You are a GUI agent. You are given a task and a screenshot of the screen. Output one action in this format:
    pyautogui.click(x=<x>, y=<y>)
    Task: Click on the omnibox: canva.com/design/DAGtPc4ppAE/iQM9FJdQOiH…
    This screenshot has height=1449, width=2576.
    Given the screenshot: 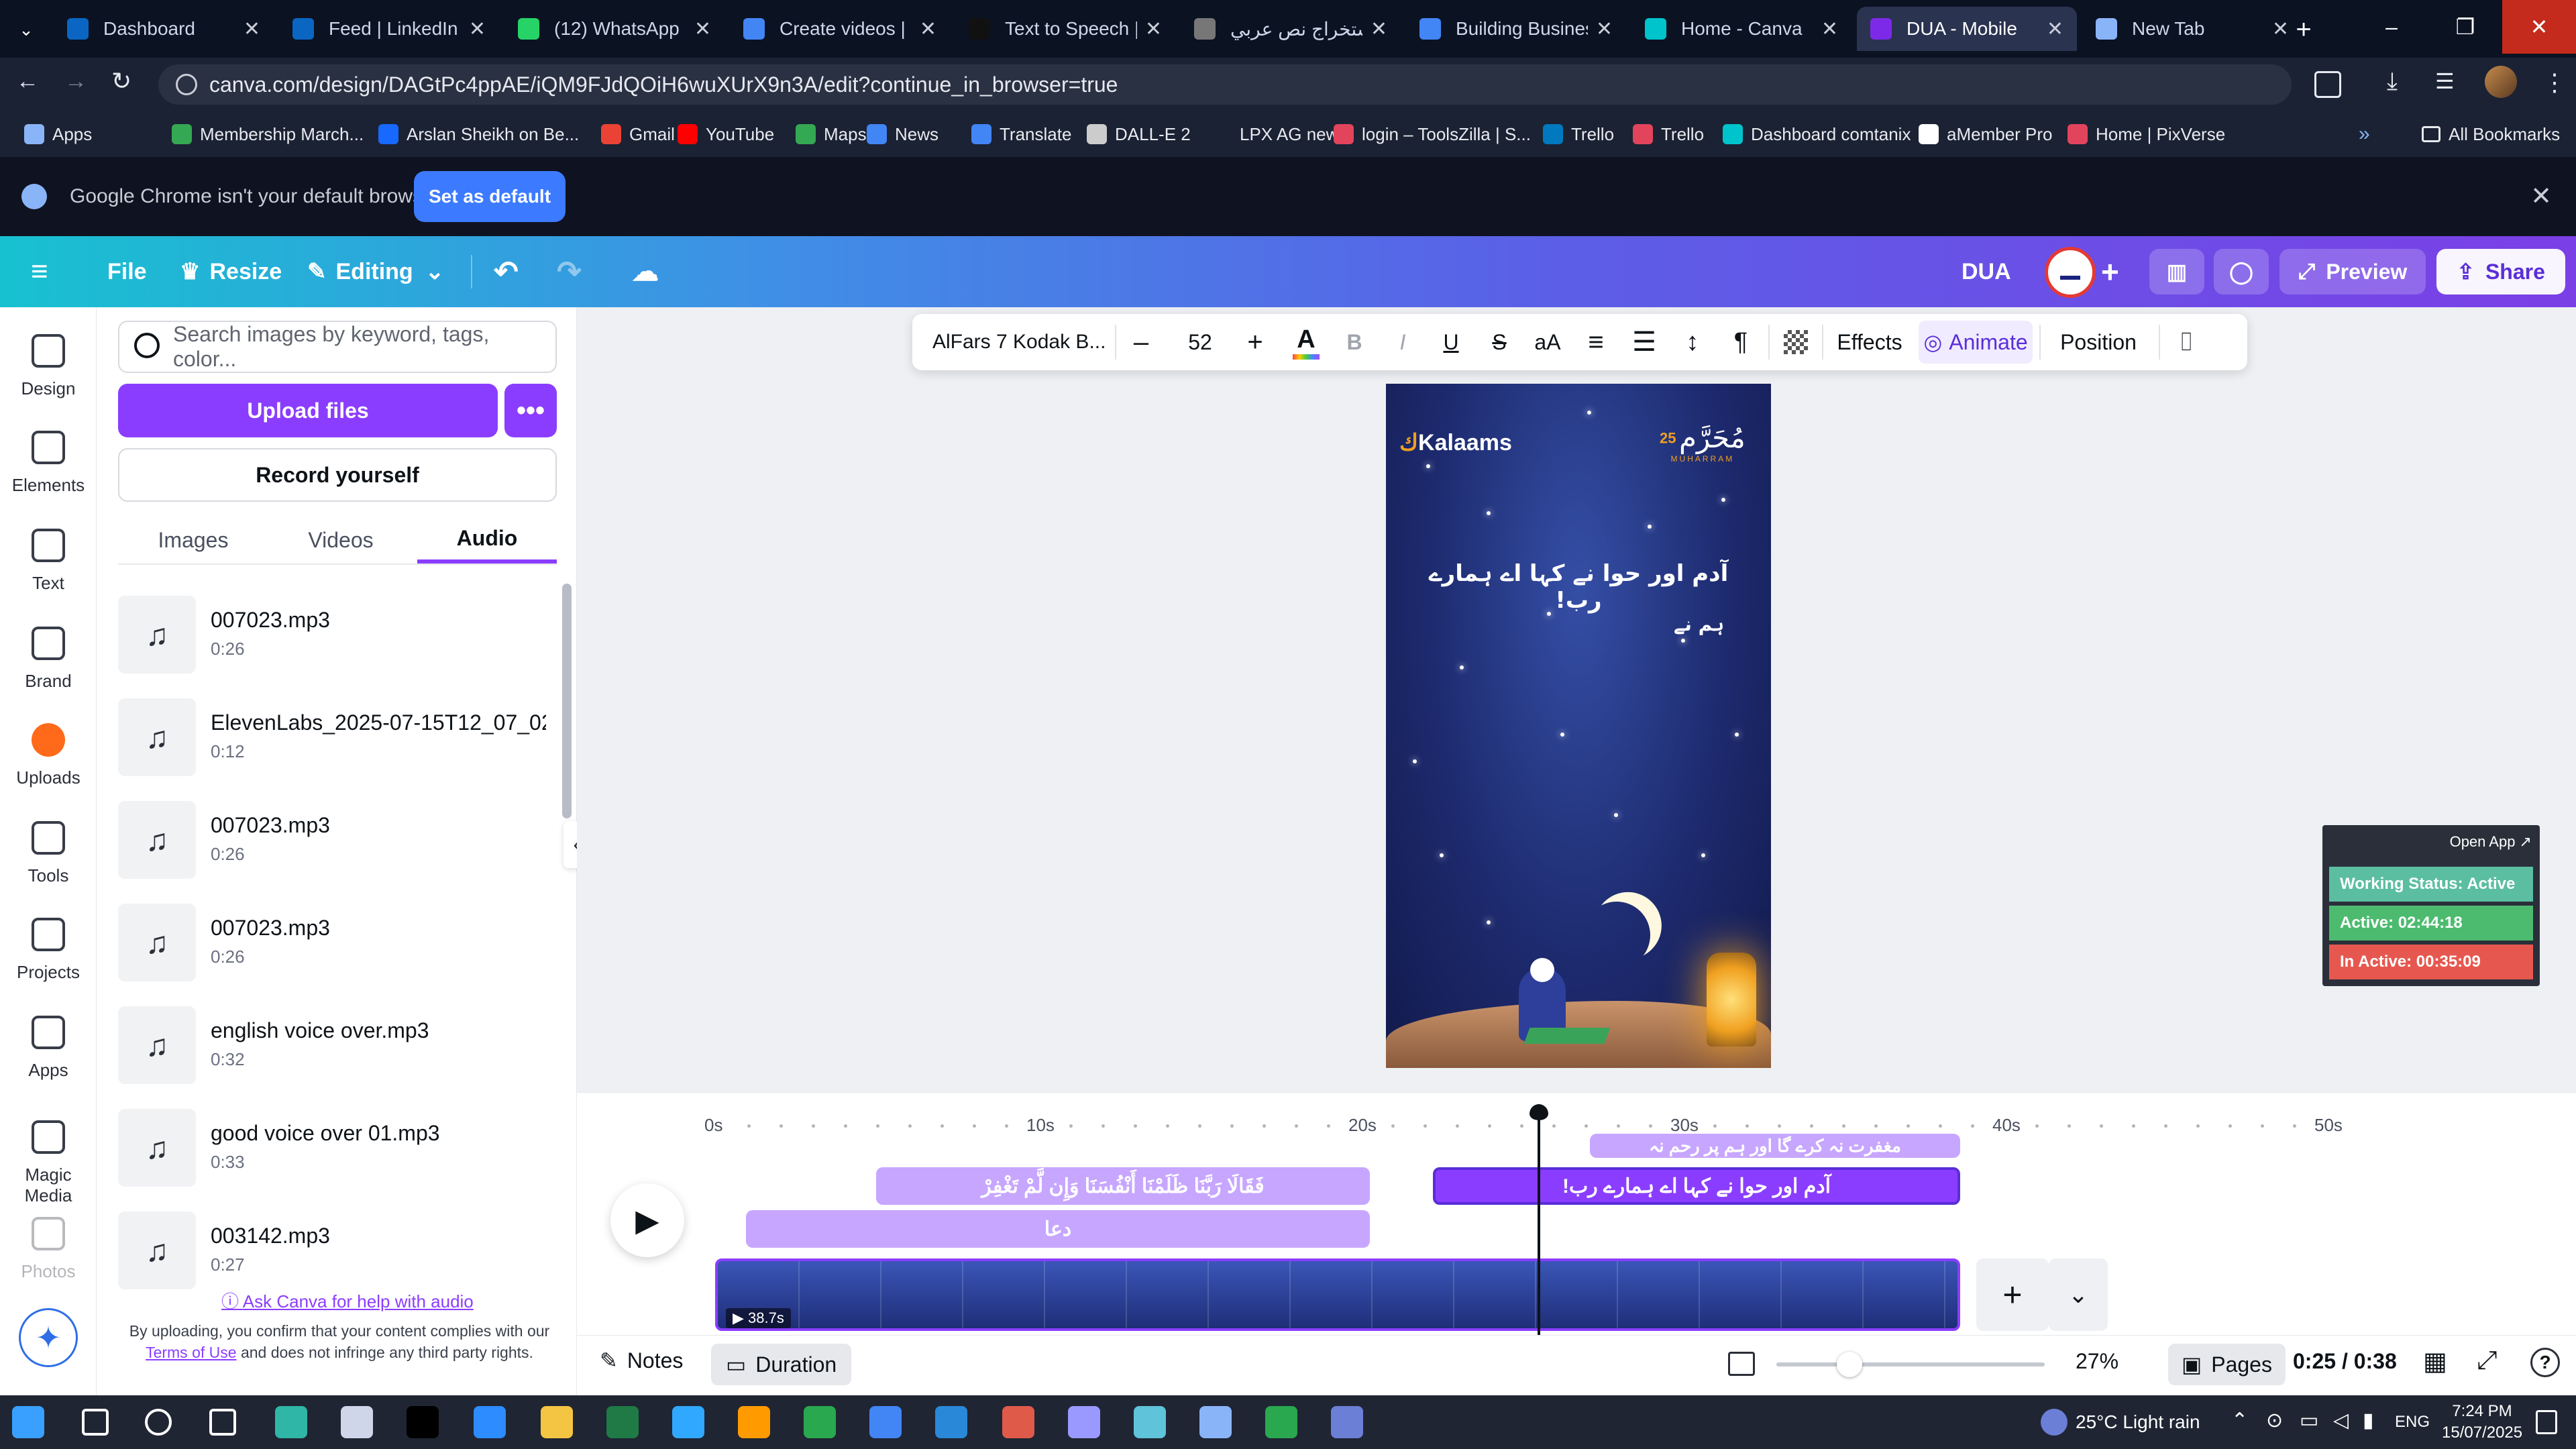 What is the action you would take?
    pyautogui.click(x=1225, y=84)
    